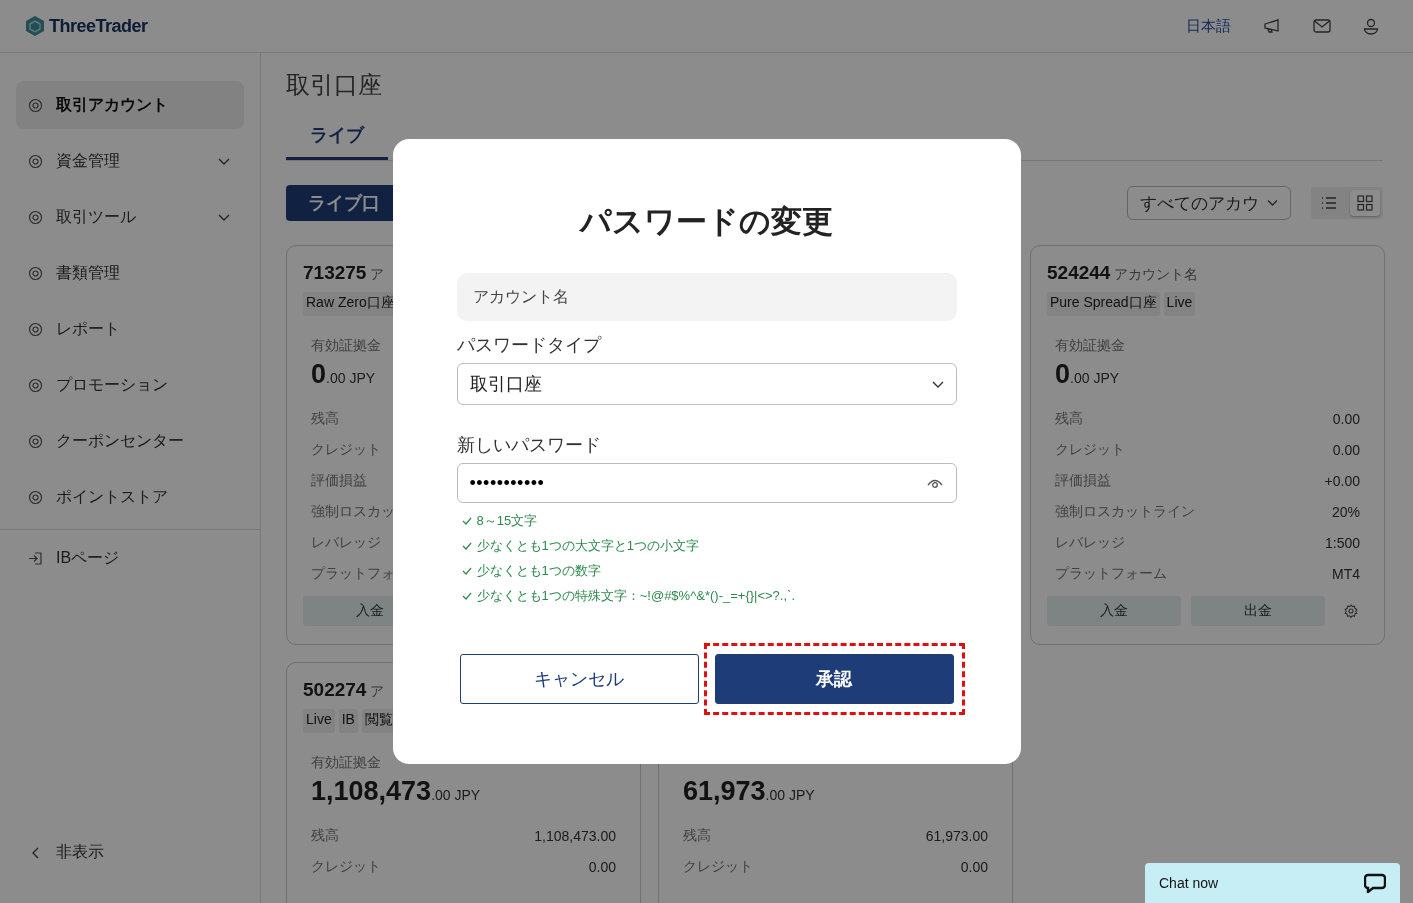  I want to click on user-icon, so click(1371, 26).